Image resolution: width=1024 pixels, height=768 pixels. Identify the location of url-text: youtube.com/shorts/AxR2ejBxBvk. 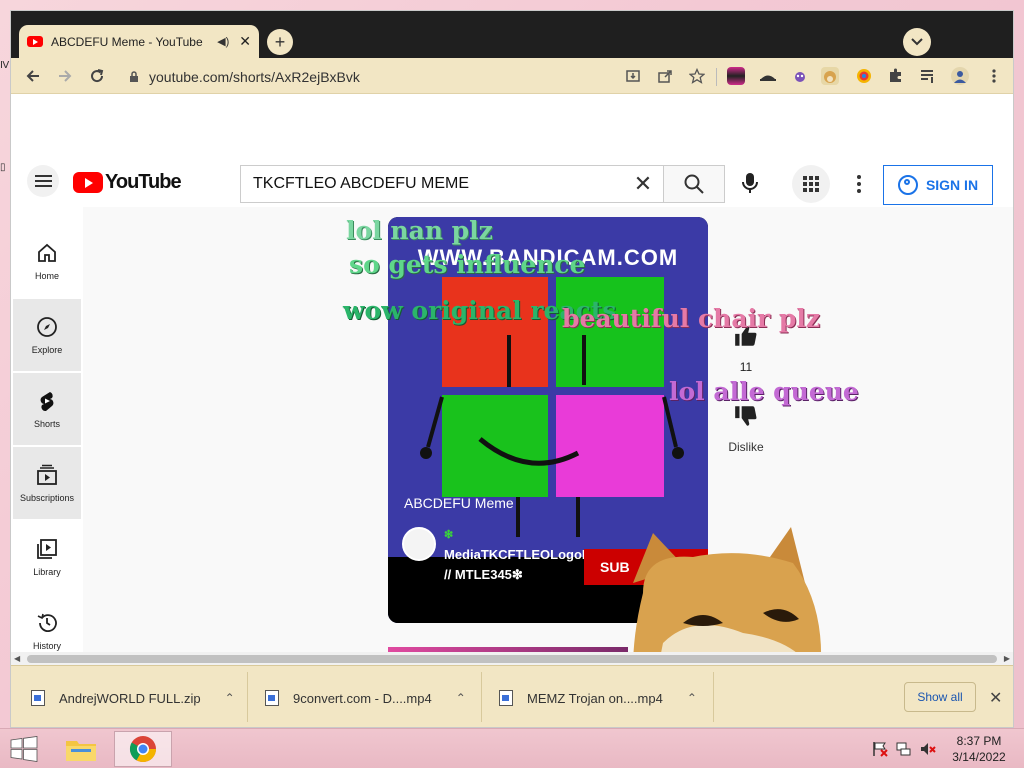
(254, 77).